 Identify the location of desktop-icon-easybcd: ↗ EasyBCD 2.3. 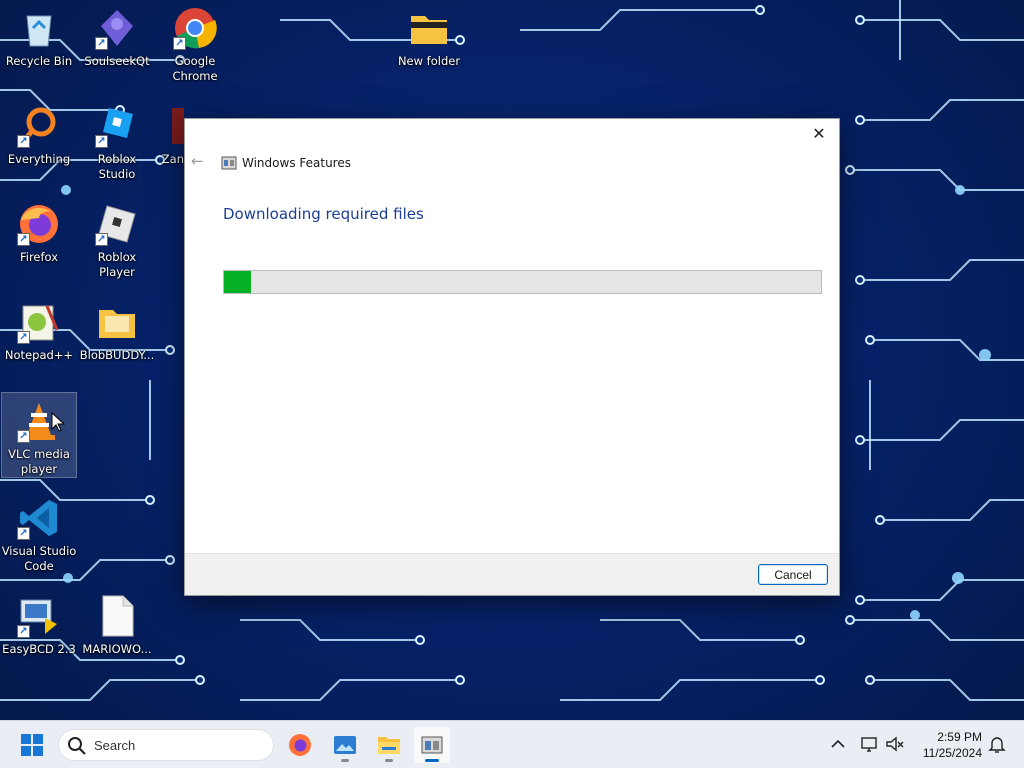
(39, 622).